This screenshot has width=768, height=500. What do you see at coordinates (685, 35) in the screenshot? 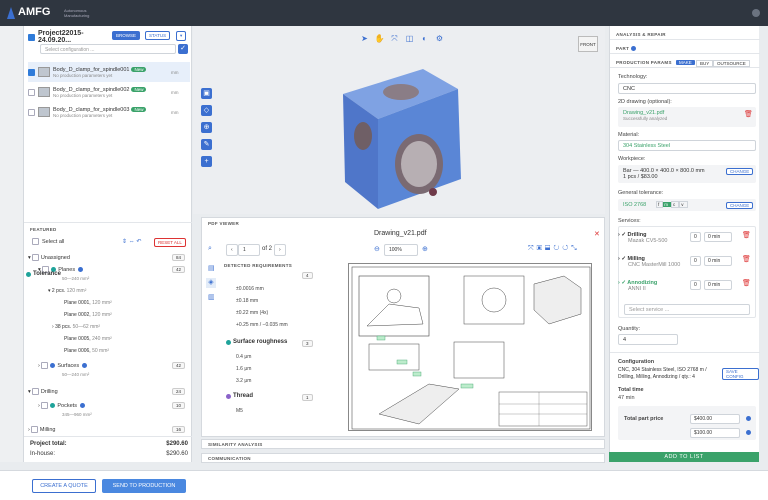
I see `analysis-repair-bar: ANALYSIS & REPAIR` at bounding box center [685, 35].